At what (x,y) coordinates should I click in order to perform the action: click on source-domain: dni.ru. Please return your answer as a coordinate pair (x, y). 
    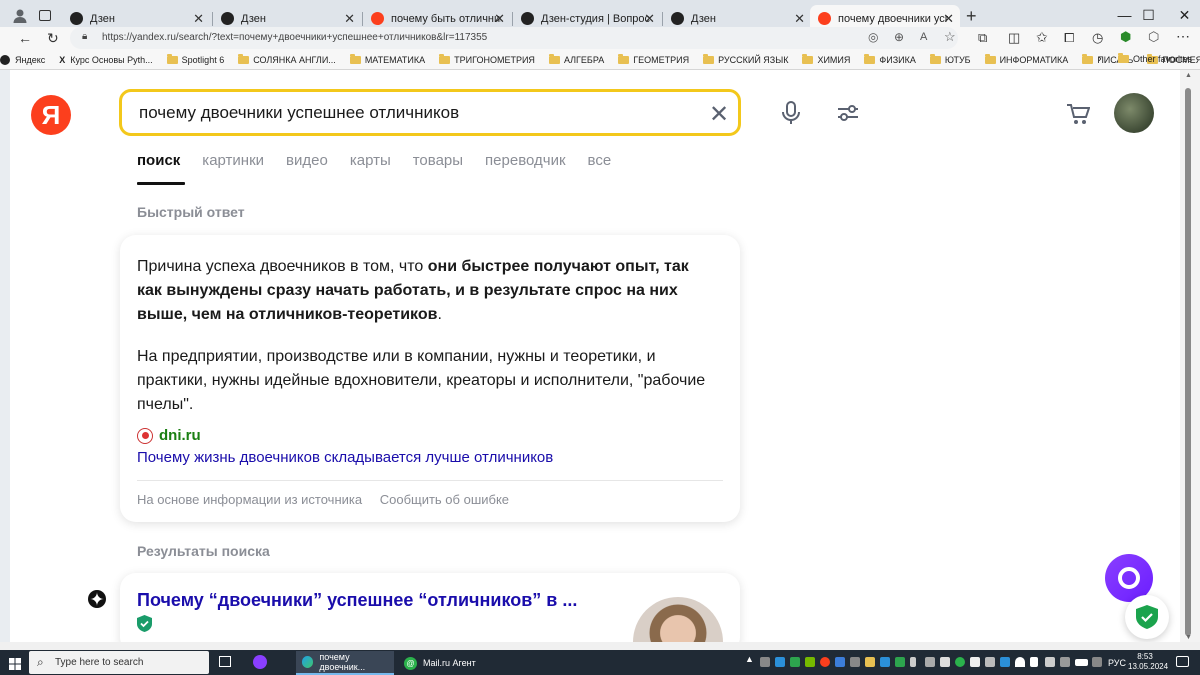
    Looking at the image, I should click on (180, 435).